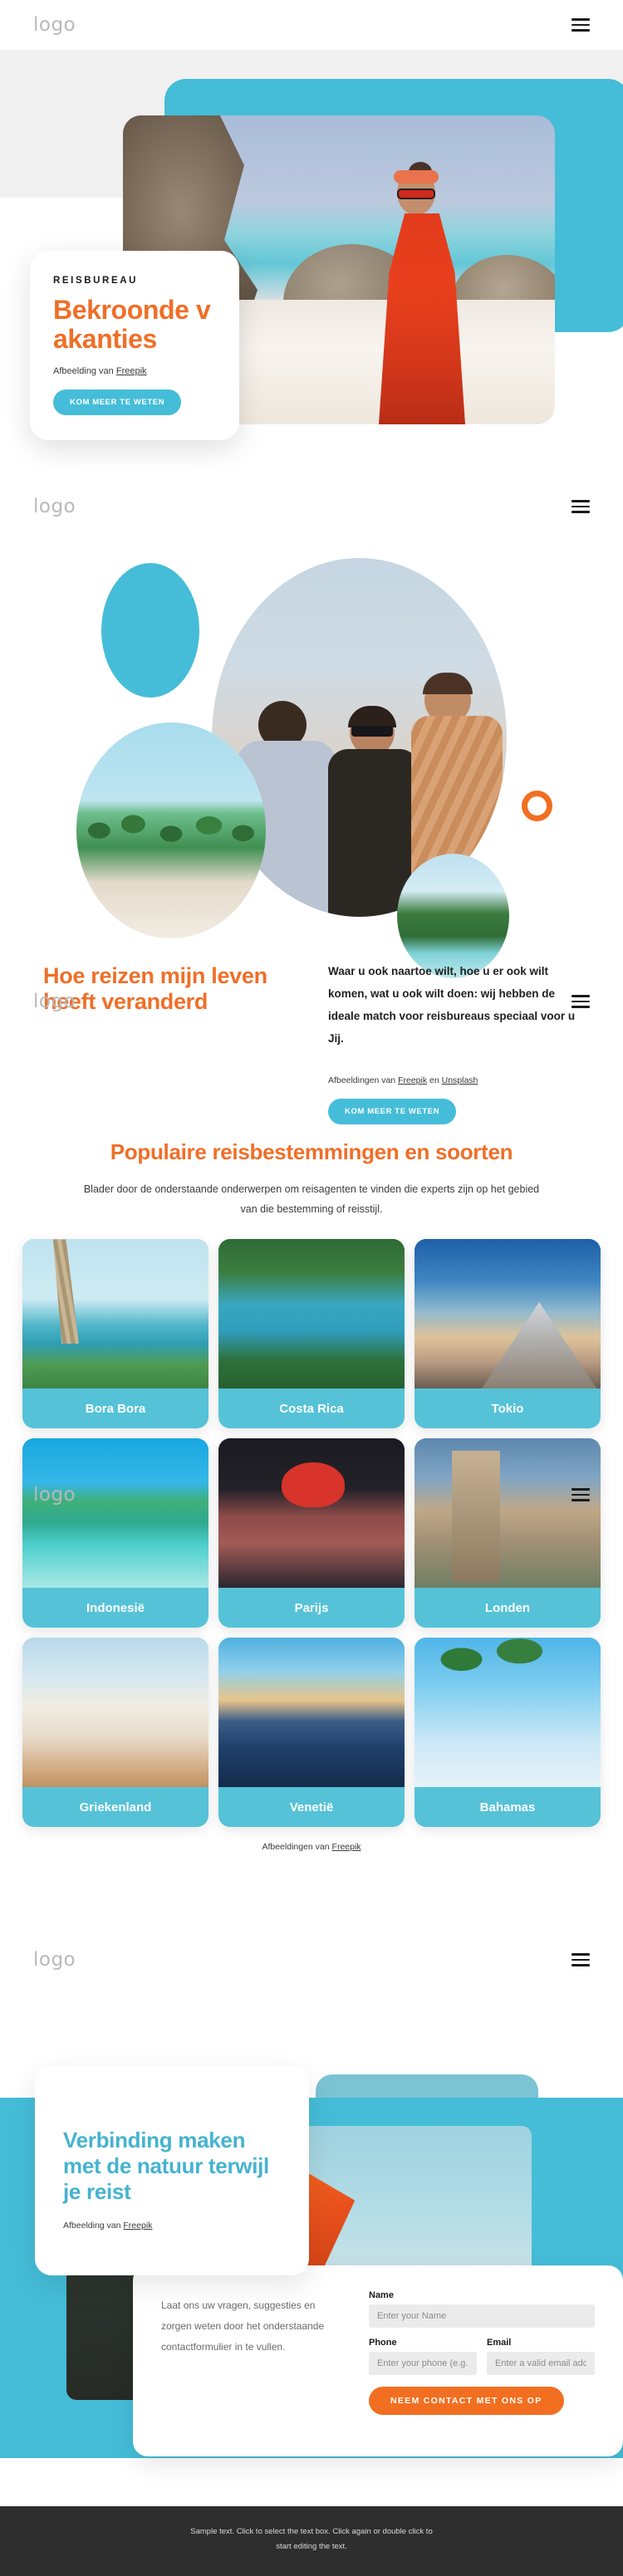 The image size is (623, 2576). What do you see at coordinates (416, 194) in the screenshot?
I see `sunglasses-icon` at bounding box center [416, 194].